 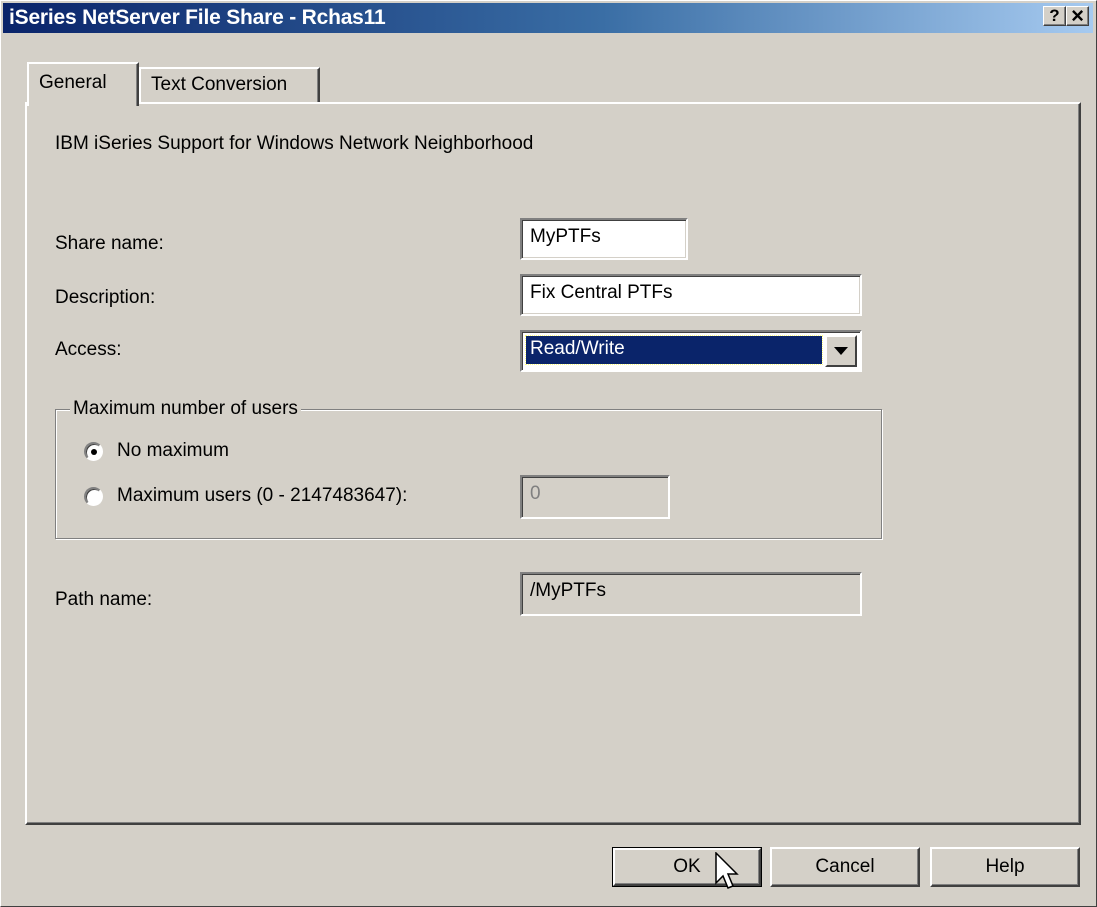 I want to click on ok-button-label: OK, so click(x=687, y=866).